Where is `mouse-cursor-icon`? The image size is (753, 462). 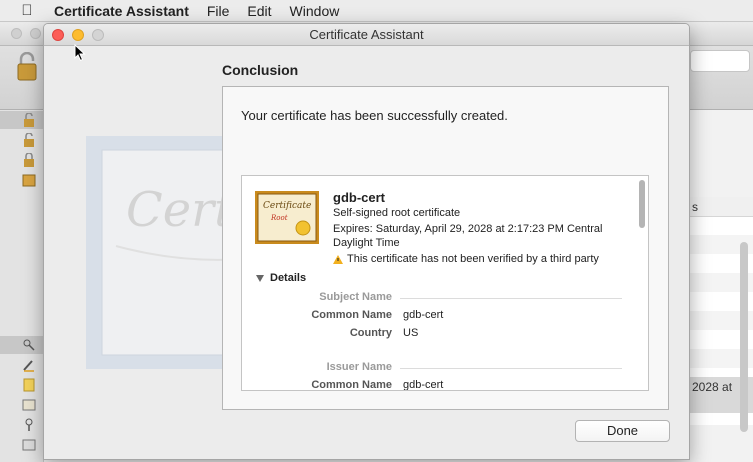 mouse-cursor-icon is located at coordinates (80, 53).